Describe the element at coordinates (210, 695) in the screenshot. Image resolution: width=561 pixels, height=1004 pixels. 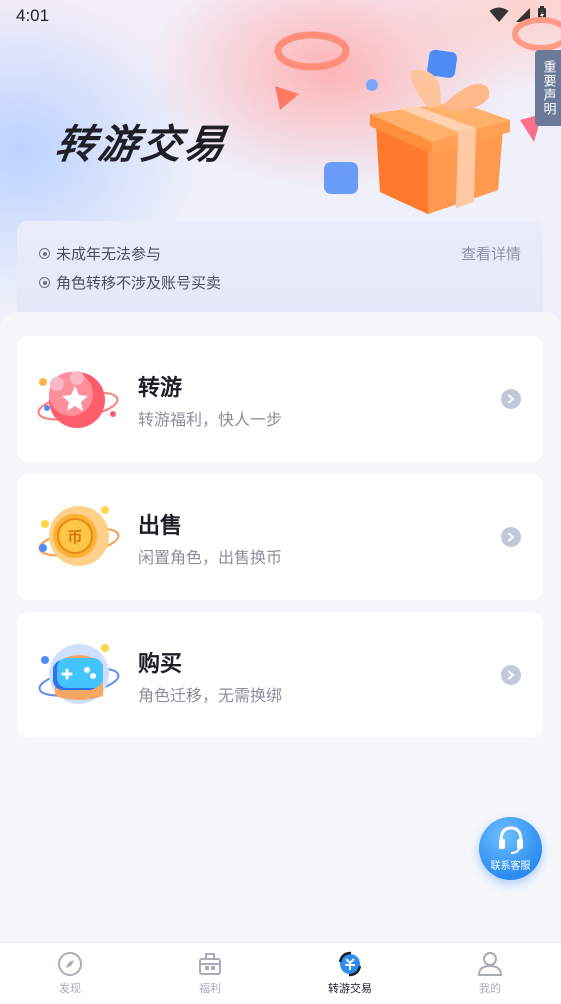
I see `card-subtitle: 角色迁移，无需换绑` at that location.